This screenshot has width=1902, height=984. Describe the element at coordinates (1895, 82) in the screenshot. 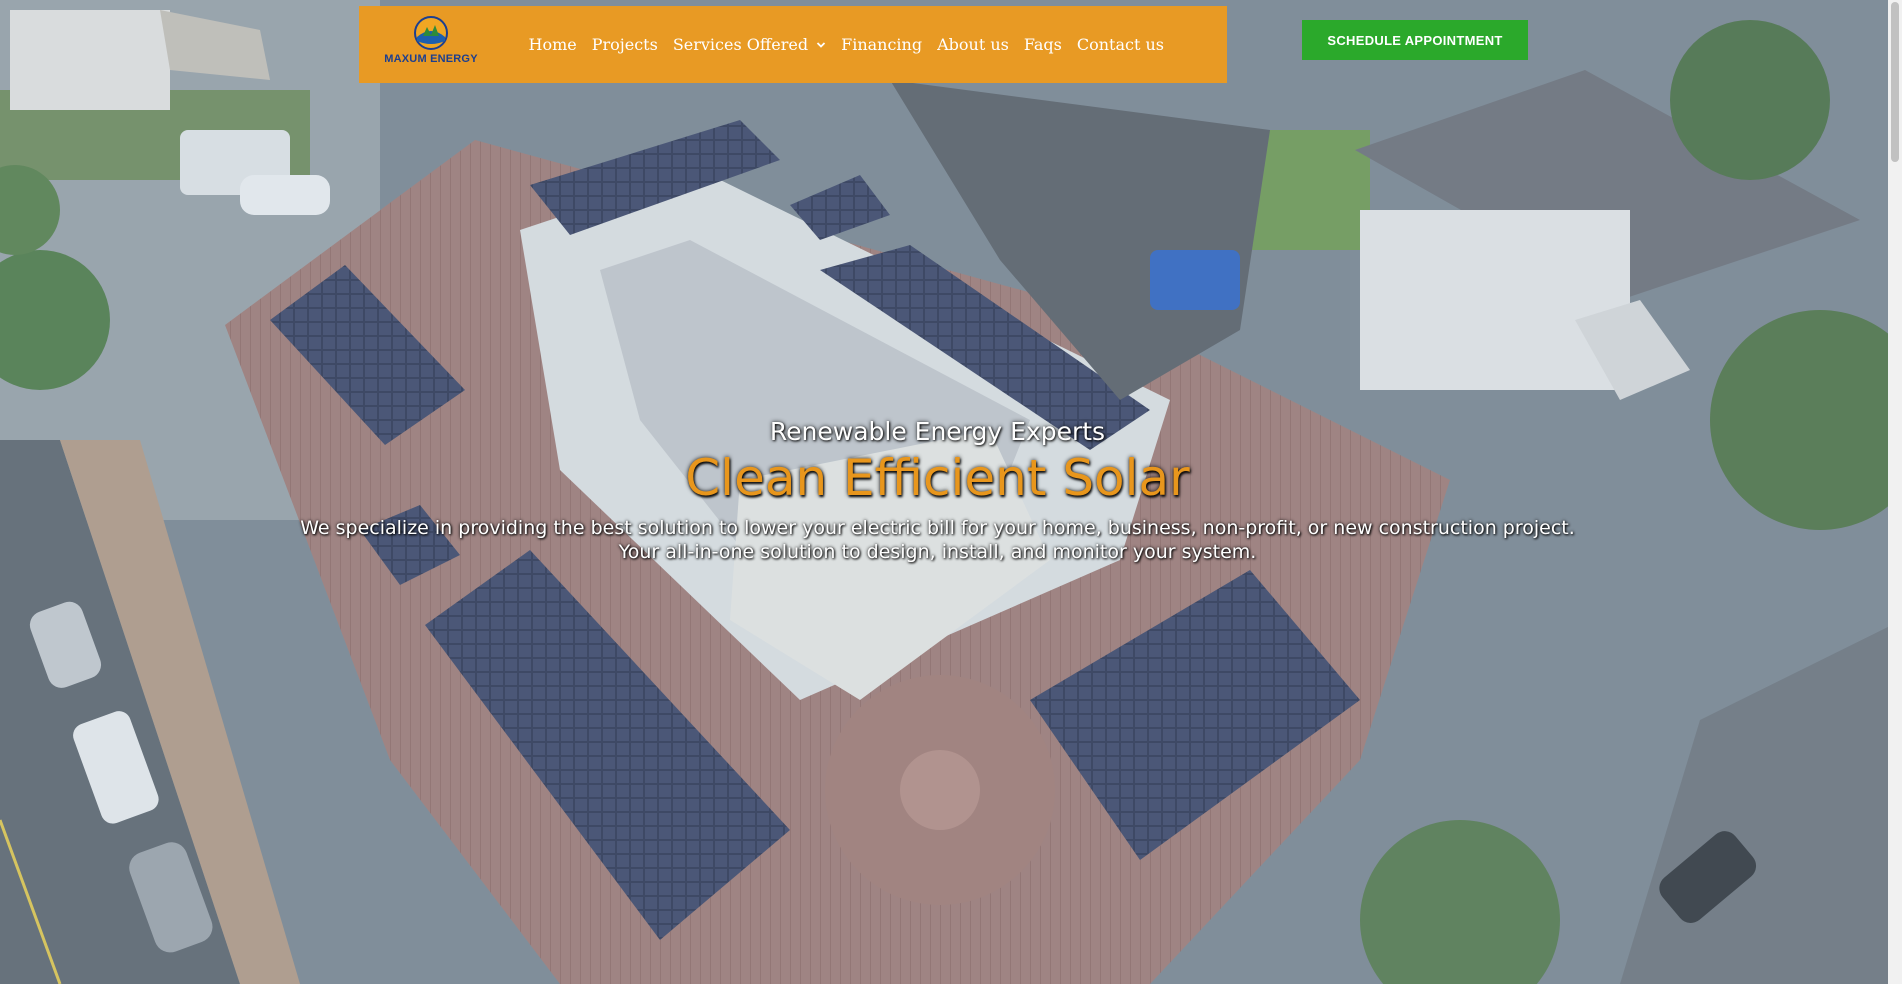

I see `scrollbar-thumb` at that location.